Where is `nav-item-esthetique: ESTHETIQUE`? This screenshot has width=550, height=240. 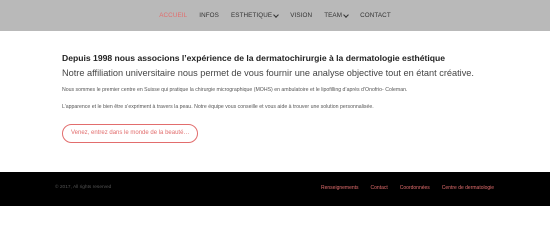
nav-item-esthetique: ESTHETIQUE is located at coordinates (254, 15).